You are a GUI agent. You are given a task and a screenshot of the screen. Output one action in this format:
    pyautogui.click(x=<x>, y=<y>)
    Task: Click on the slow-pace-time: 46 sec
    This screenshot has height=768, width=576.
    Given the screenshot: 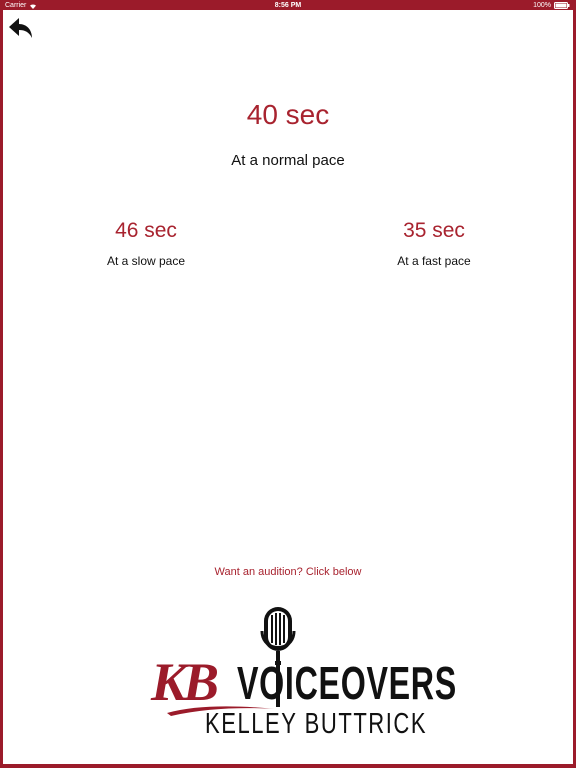 What is the action you would take?
    pyautogui.click(x=146, y=230)
    